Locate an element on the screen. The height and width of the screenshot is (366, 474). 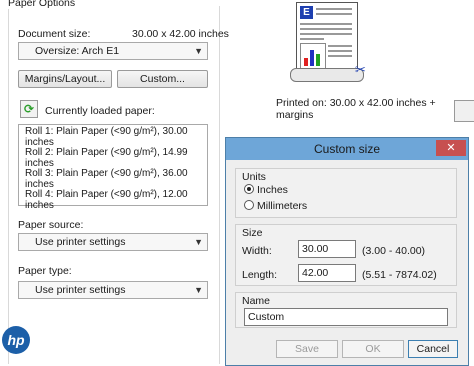
length-range: (5.51 - 7874.02) is located at coordinates (399, 275).